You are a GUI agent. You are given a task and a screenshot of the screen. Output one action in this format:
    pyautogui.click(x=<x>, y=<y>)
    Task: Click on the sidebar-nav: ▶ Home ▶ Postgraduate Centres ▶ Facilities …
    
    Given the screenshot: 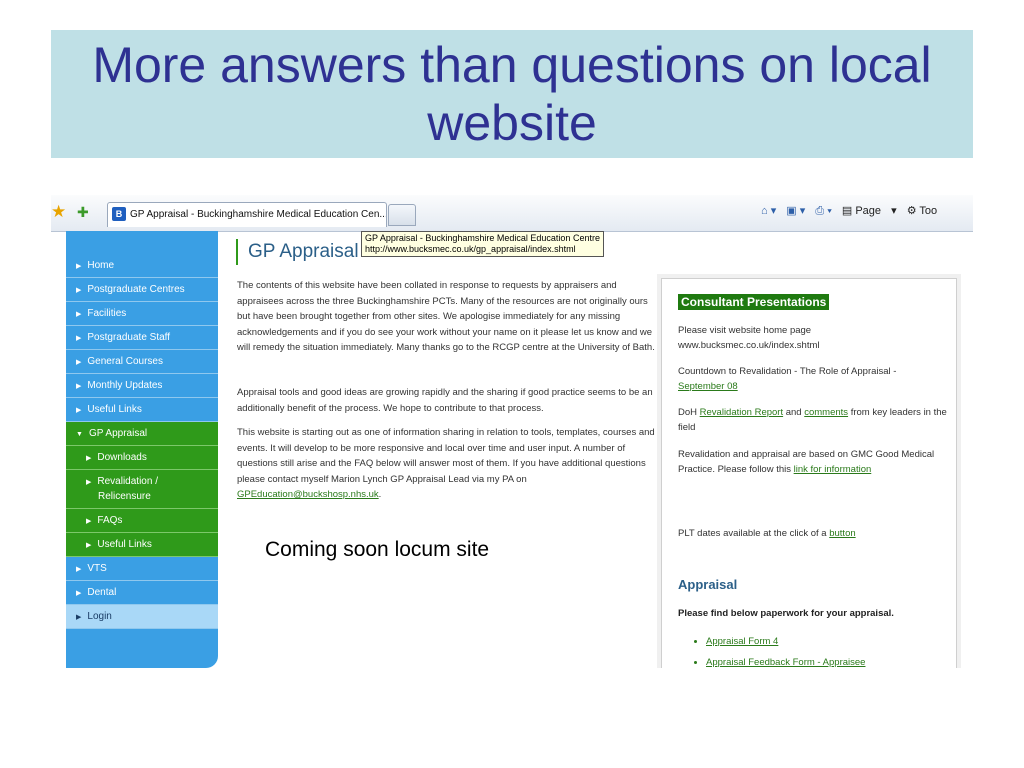 What is the action you would take?
    pyautogui.click(x=142, y=449)
    